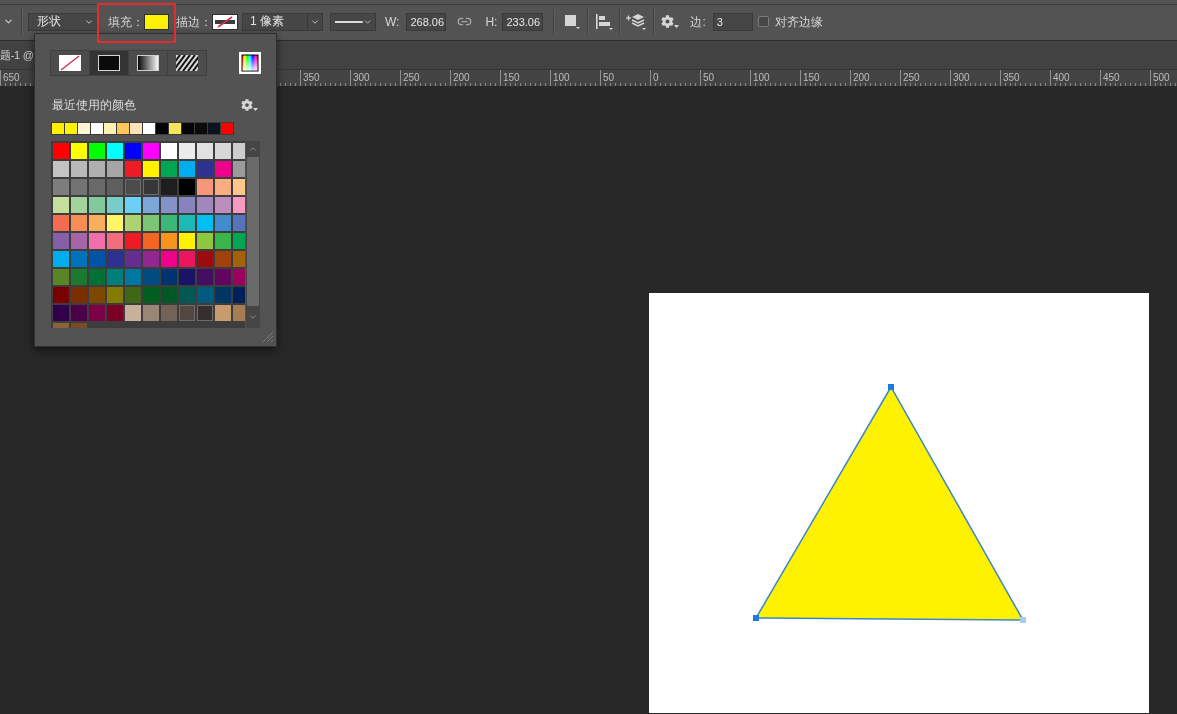 The width and height of the screenshot is (1177, 714). I want to click on stroke-swatch, so click(225, 21).